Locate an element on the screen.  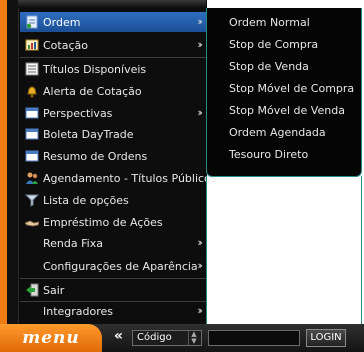
select-value: Código is located at coordinates (154, 337).